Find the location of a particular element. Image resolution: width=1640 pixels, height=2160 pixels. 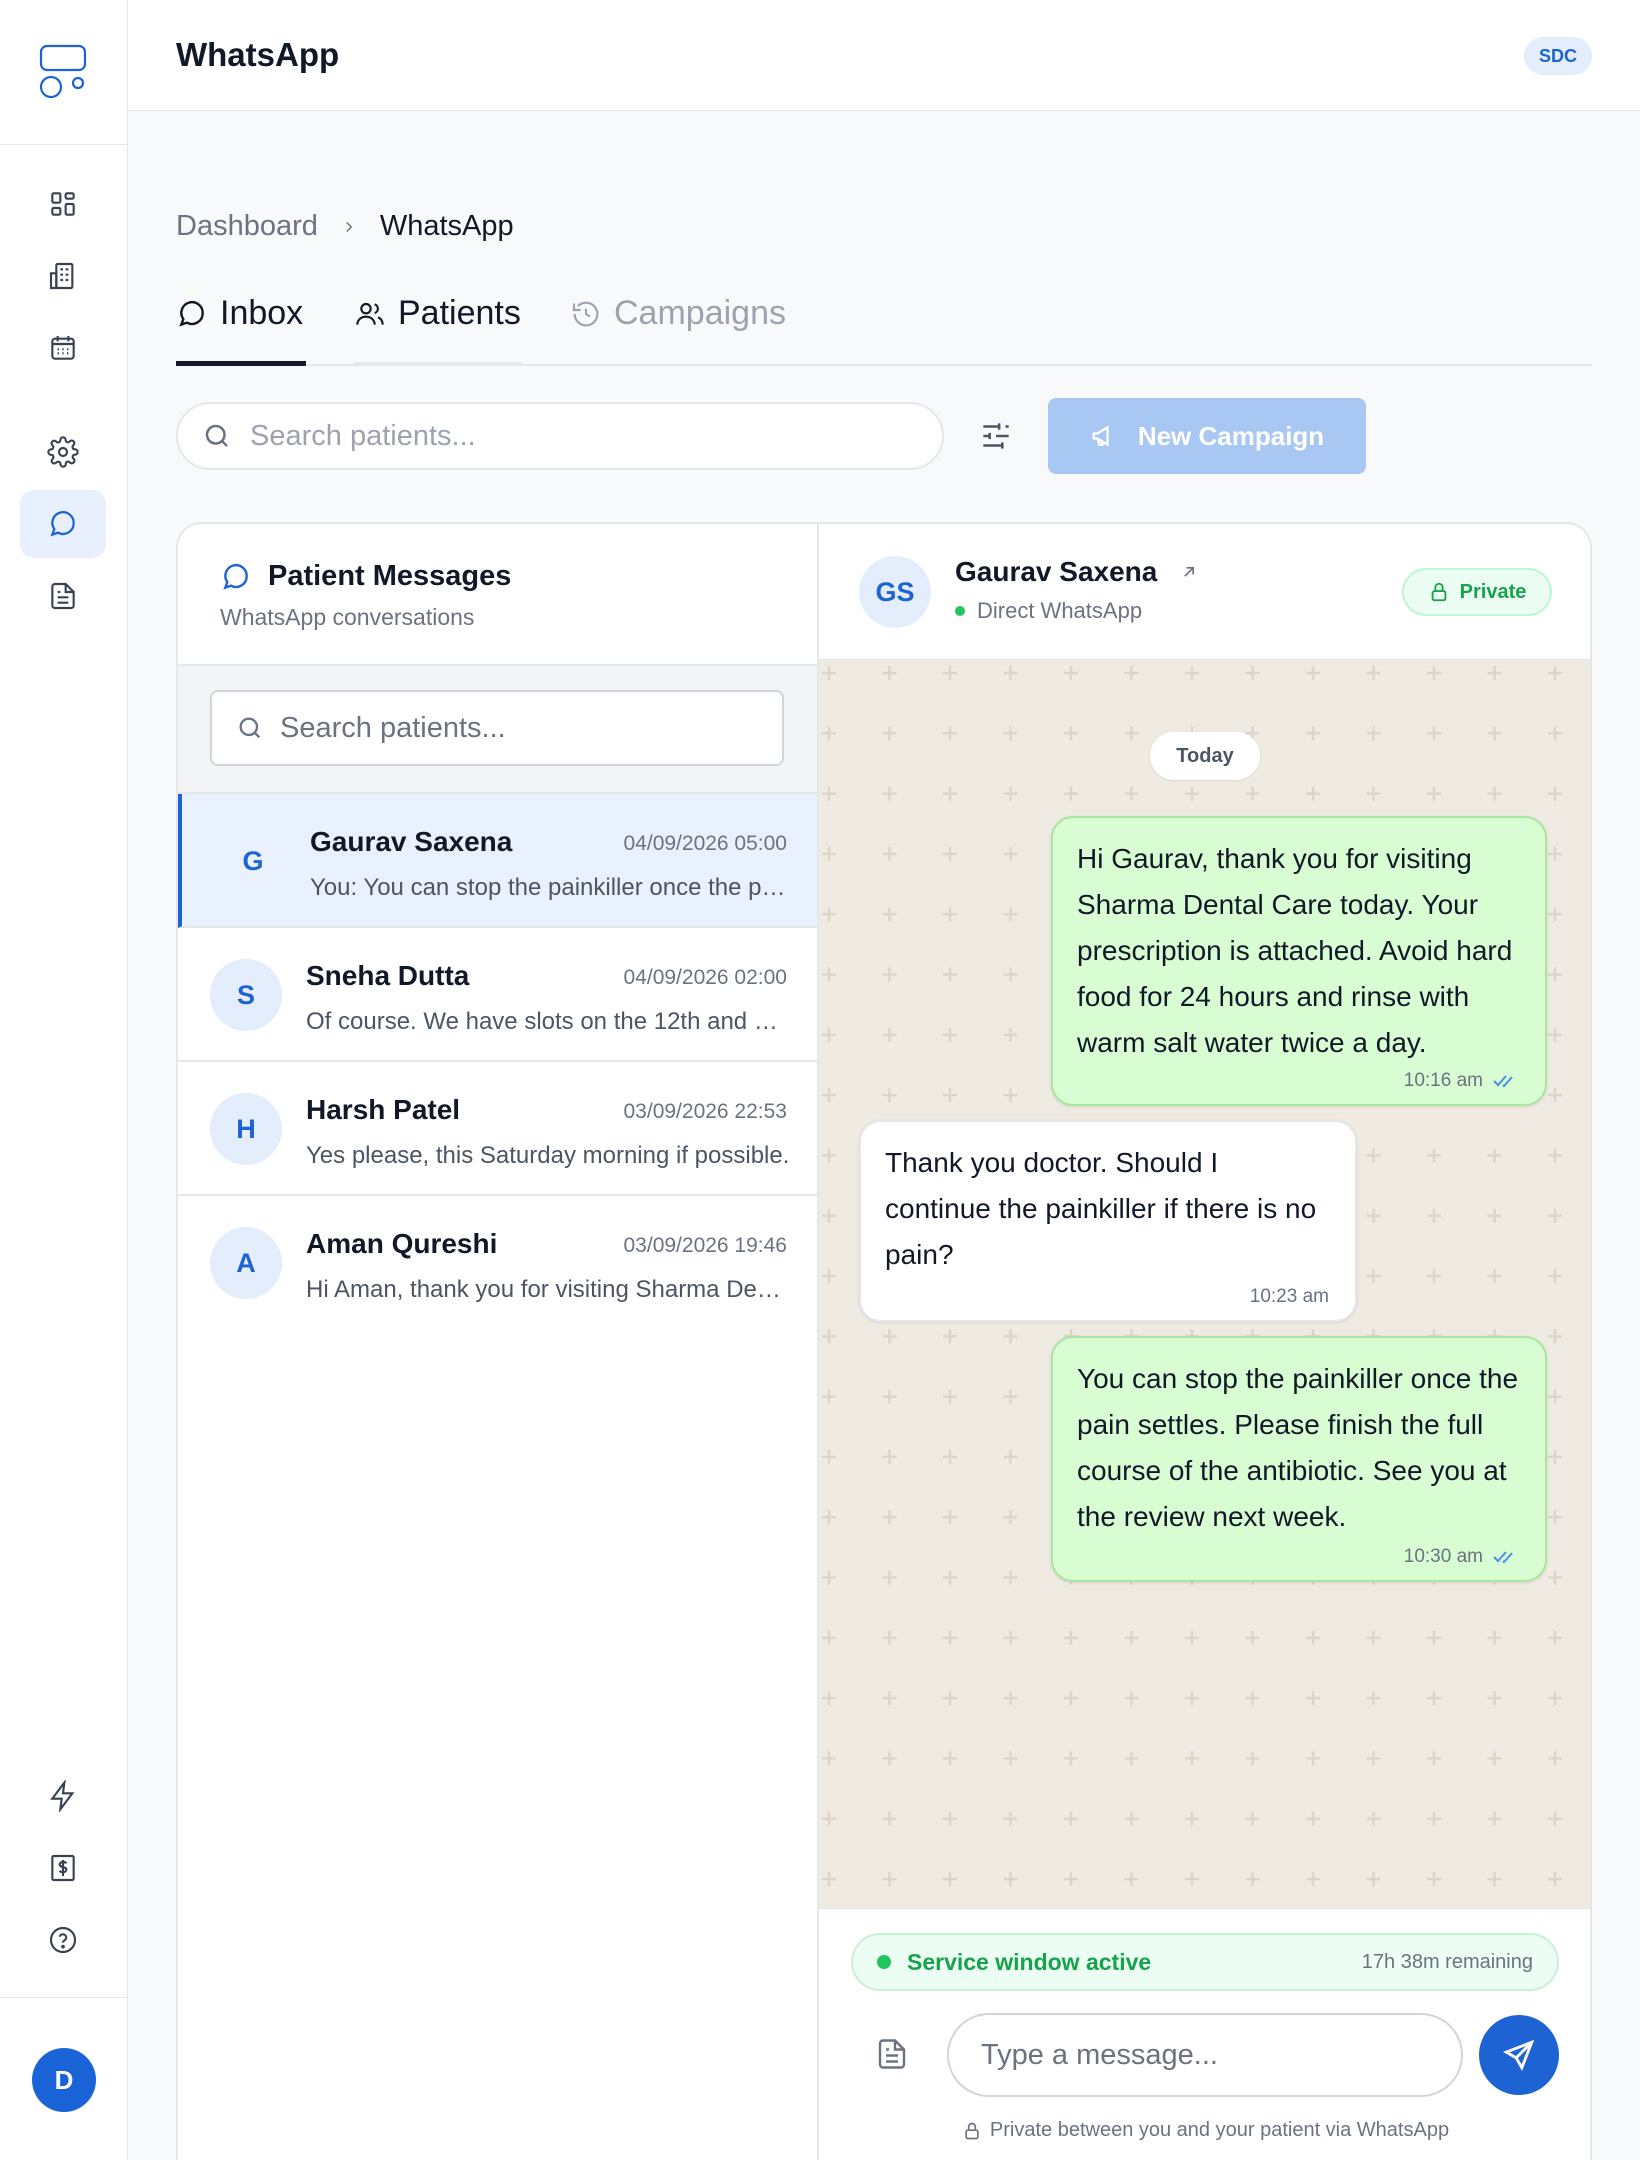

conversation-search-input is located at coordinates (530, 728).